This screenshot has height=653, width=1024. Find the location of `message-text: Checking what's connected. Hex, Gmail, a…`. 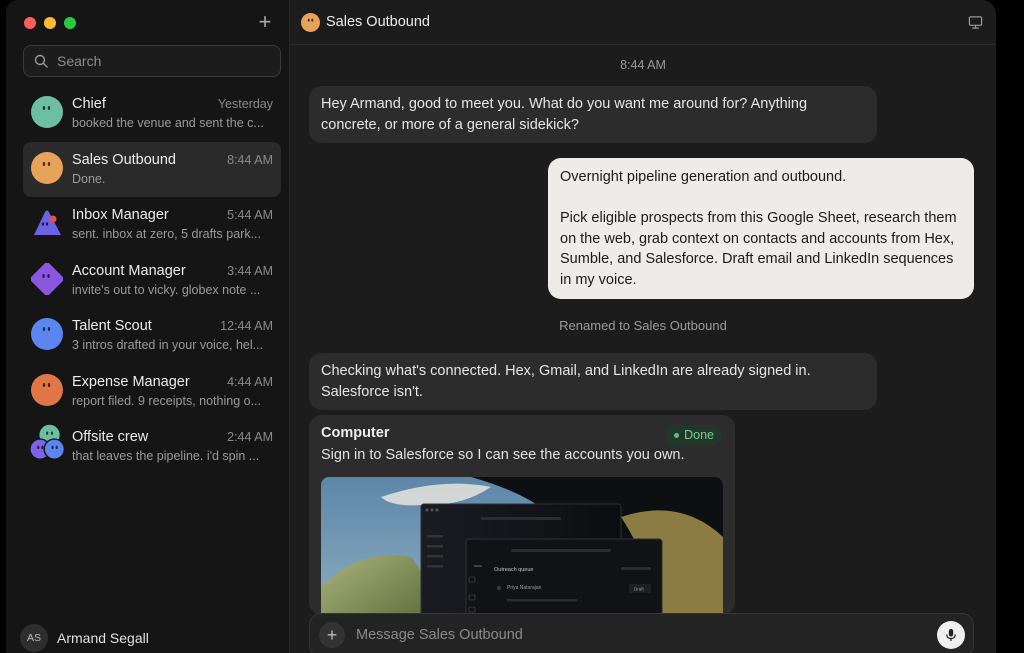

message-text: Checking what's connected. Hex, Gmail, a… is located at coordinates (566, 381).